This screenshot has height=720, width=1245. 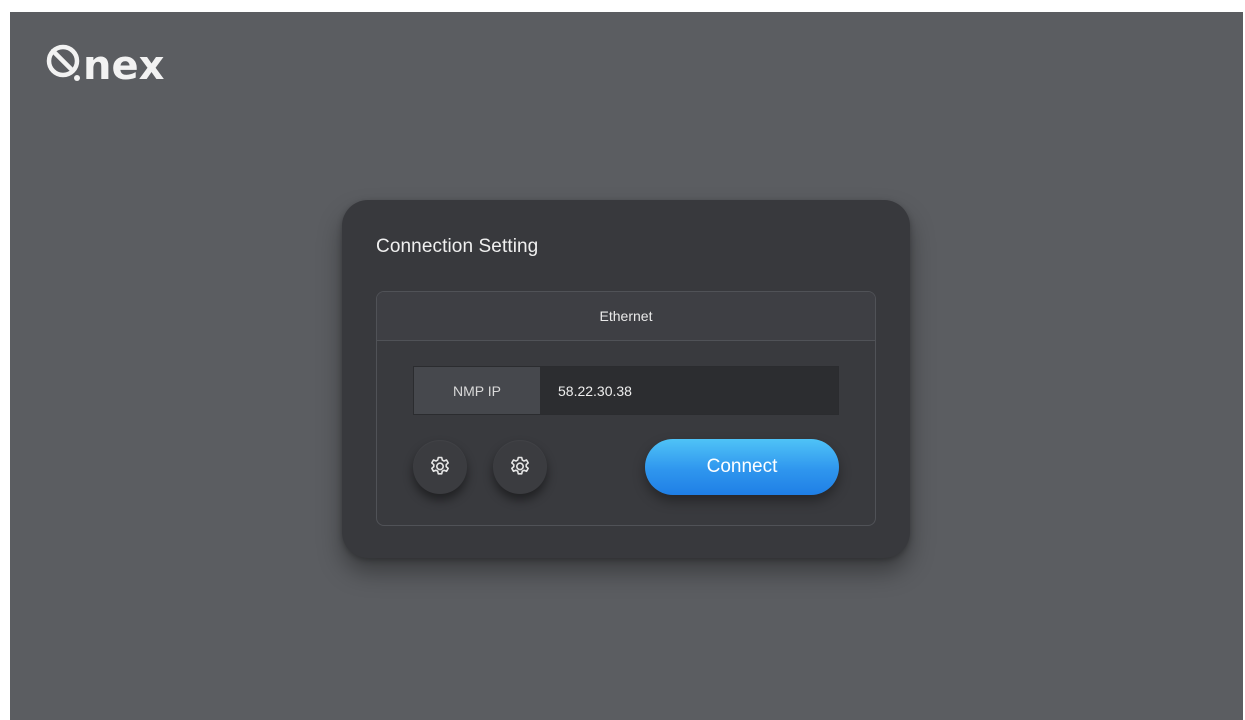 I want to click on connect-button: Connect, so click(x=742, y=467).